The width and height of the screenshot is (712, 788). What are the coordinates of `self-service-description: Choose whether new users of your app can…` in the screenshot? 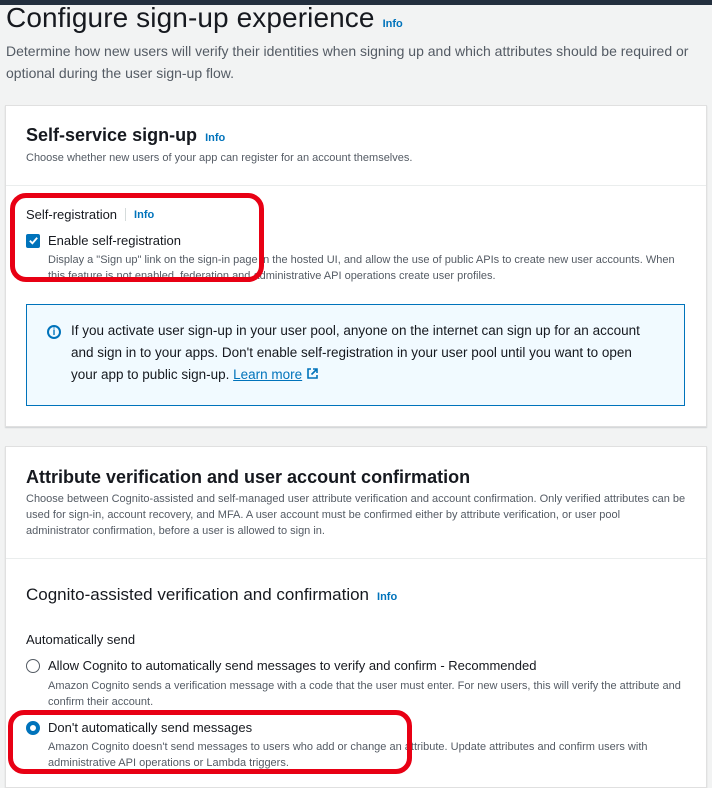 It's located at (219, 158).